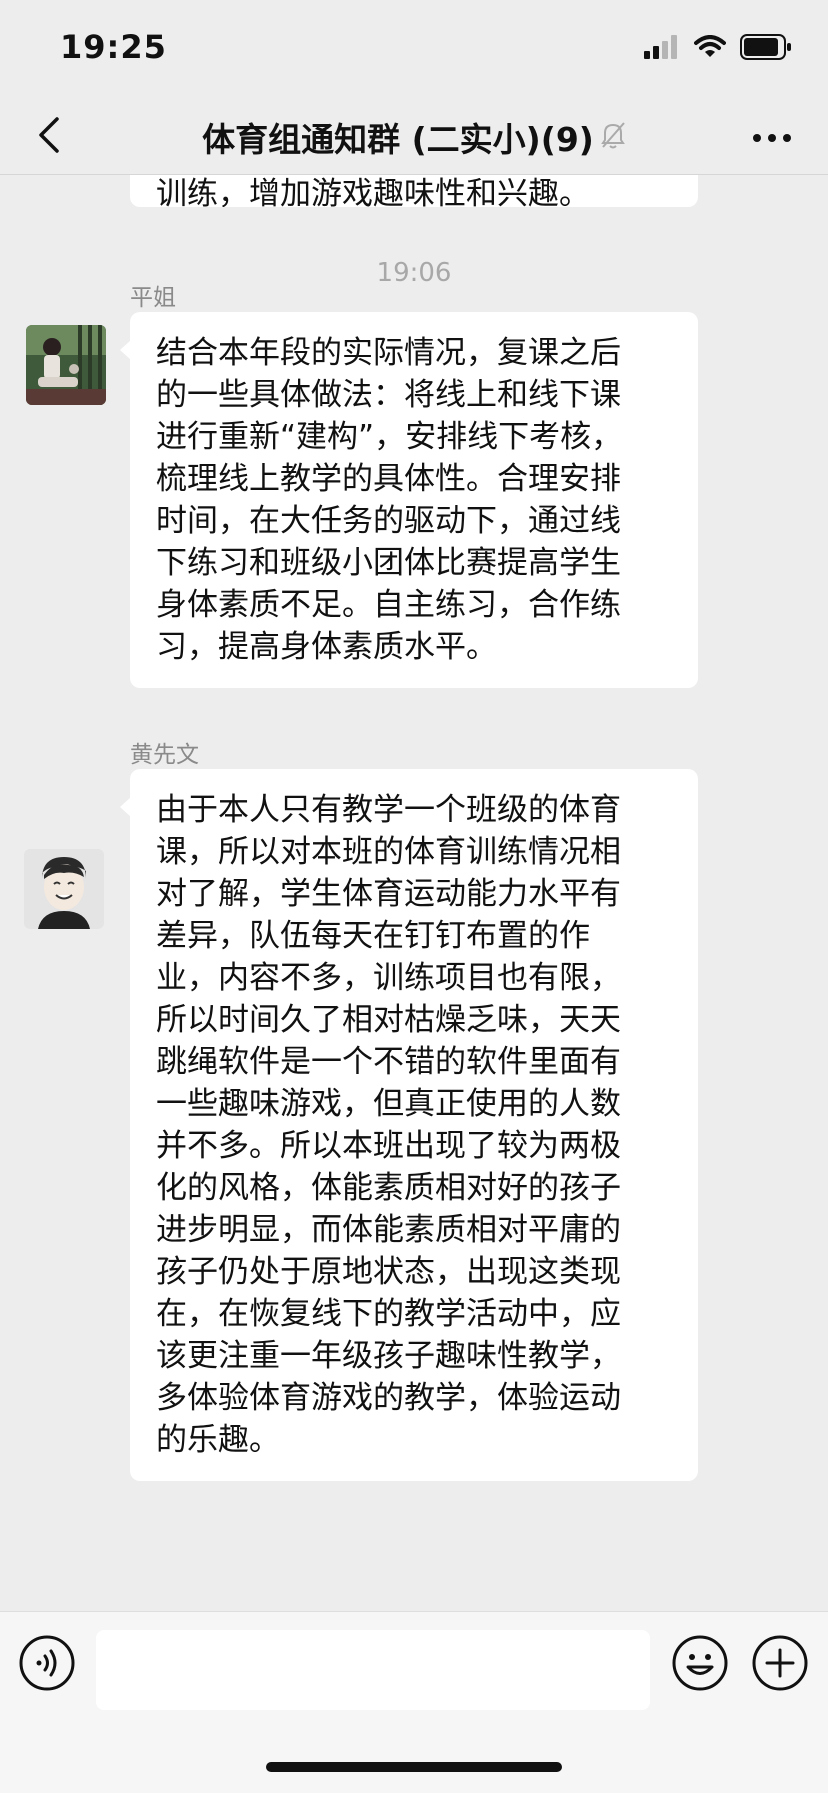 The height and width of the screenshot is (1793, 828). What do you see at coordinates (388, 1398) in the screenshot?
I see `message-line: 多体验体育游戏的教学，体验运动` at bounding box center [388, 1398].